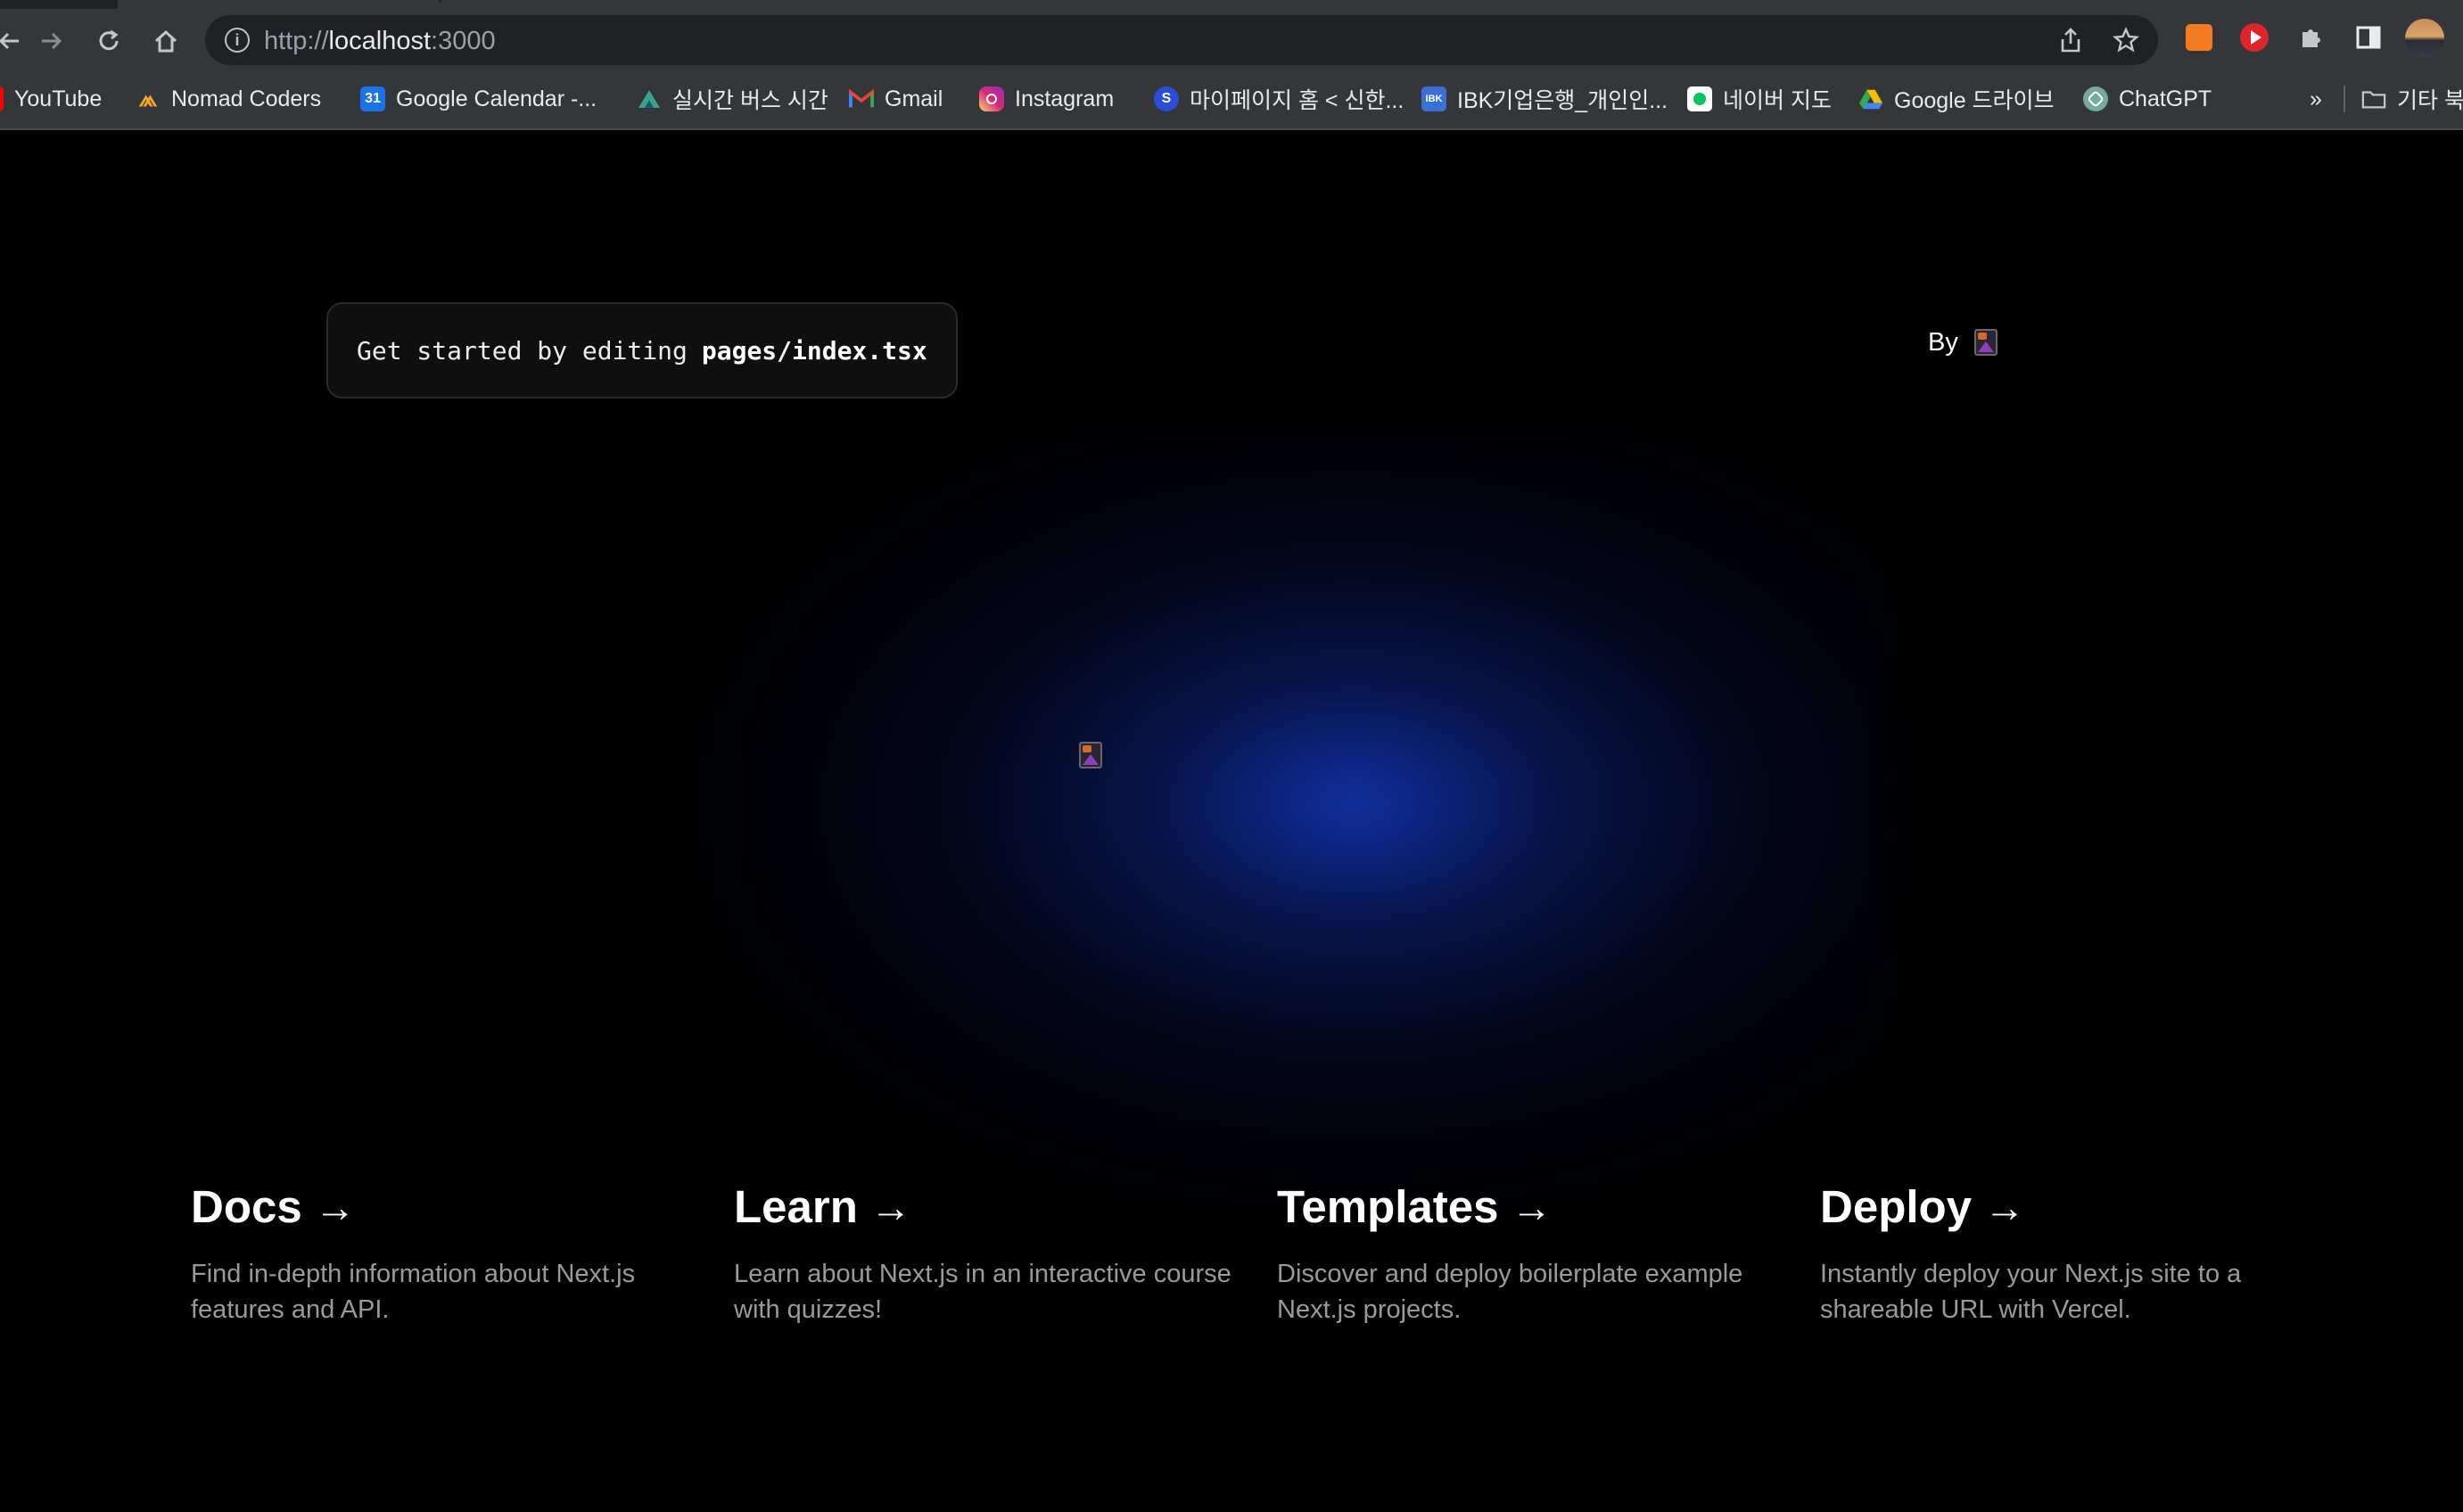 Image resolution: width=2463 pixels, height=1512 pixels. What do you see at coordinates (750, 100) in the screenshot?
I see `bookmark-label: 실시간 버스 시간` at bounding box center [750, 100].